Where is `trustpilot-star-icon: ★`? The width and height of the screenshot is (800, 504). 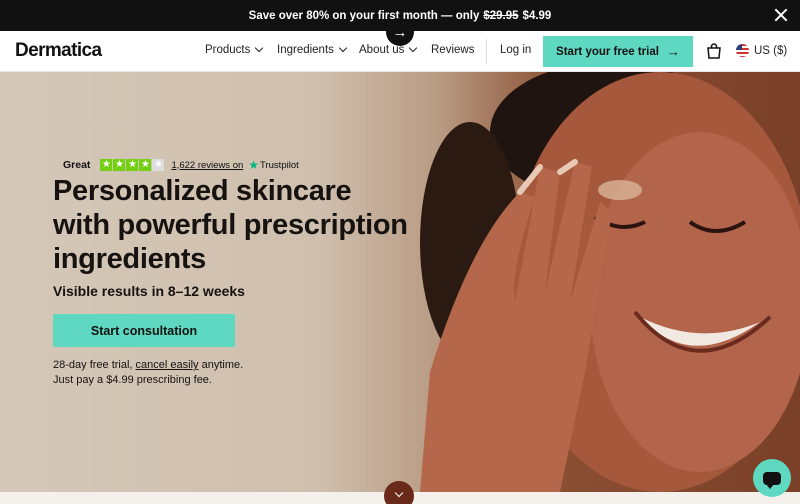 trustpilot-star-icon: ★ is located at coordinates (254, 165).